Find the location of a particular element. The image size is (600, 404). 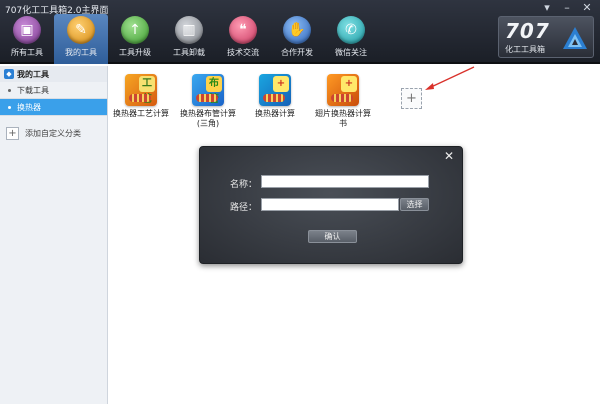

toolbar-label: 我的工具 is located at coordinates (81, 52).